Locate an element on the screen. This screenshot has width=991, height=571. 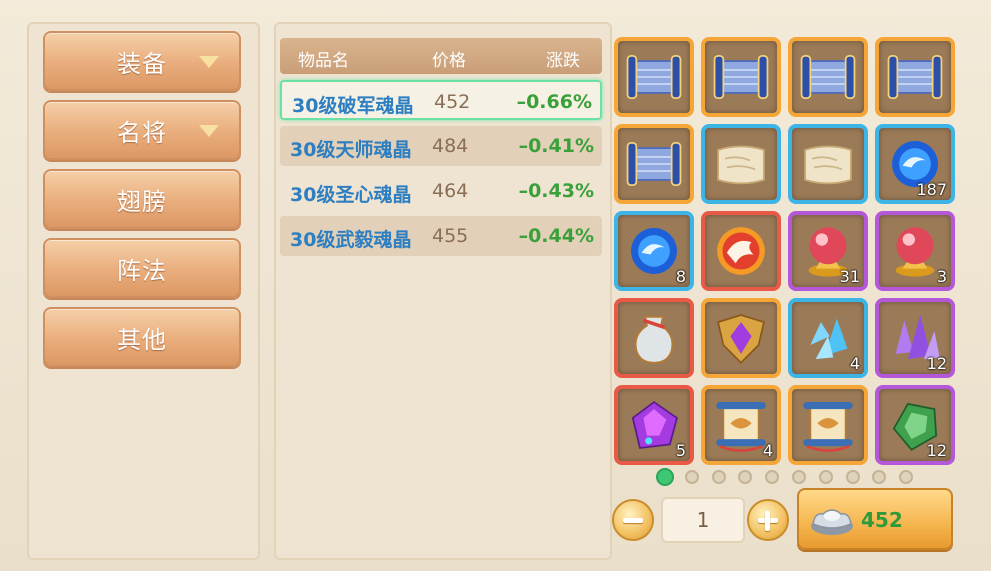
item-price: 452 is located at coordinates (452, 102).